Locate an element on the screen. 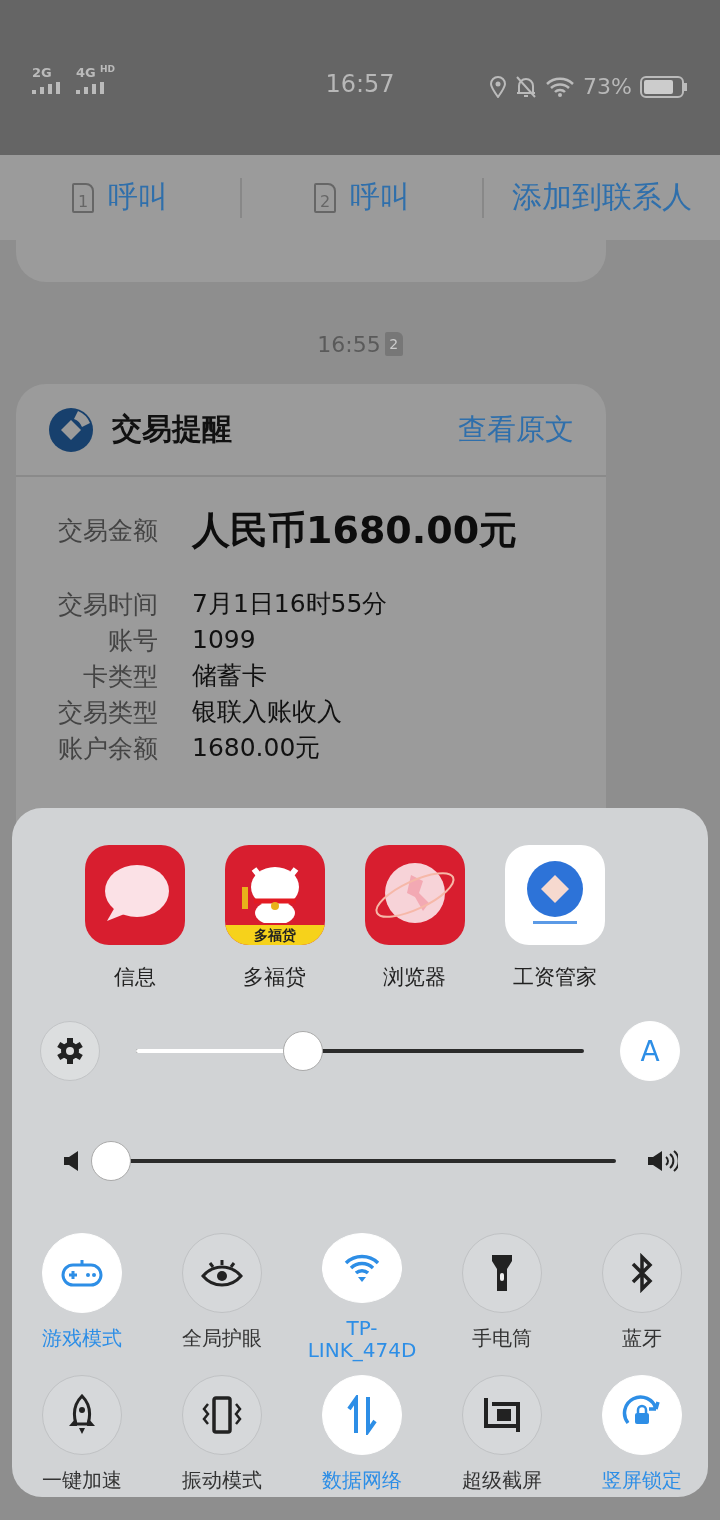 Image resolution: width=720 pixels, height=1520 pixels. toggle-label: 振动模式 is located at coordinates (222, 1480).